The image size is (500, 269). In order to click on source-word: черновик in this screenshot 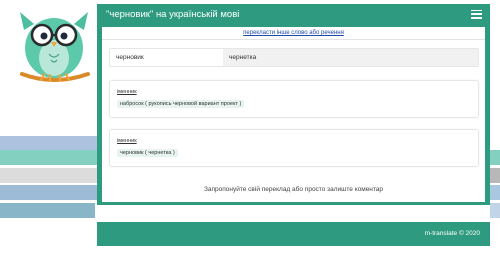, I will do `click(130, 57)`.